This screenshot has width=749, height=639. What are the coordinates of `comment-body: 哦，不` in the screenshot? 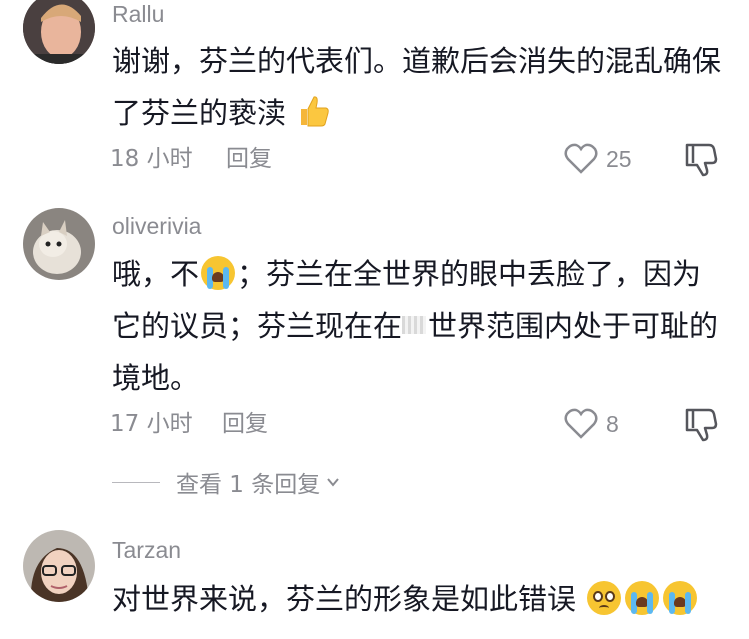 It's located at (156, 274).